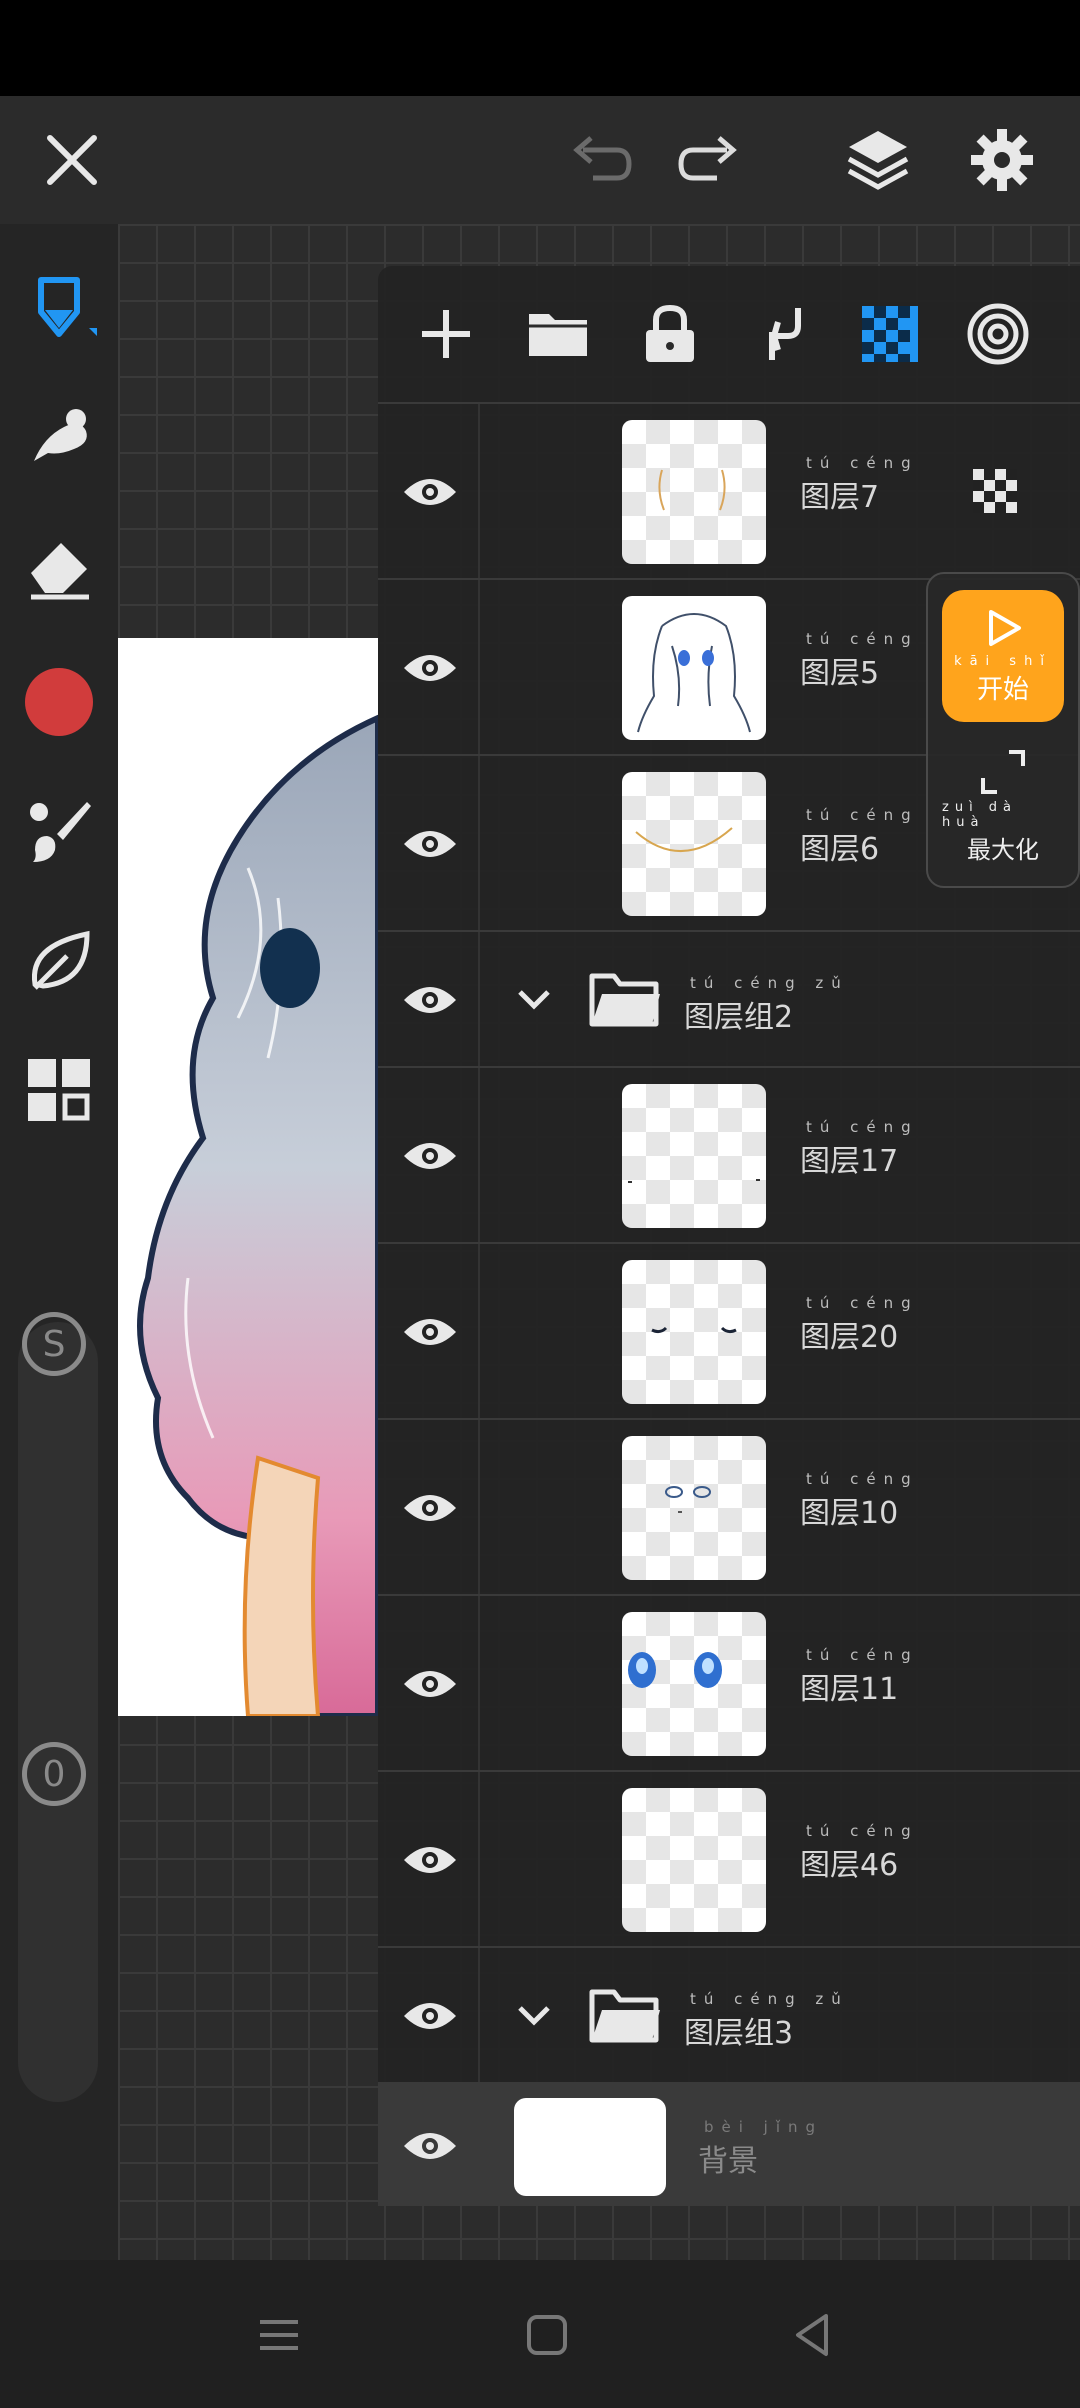  I want to click on system-nav-bar, so click(540, 2334).